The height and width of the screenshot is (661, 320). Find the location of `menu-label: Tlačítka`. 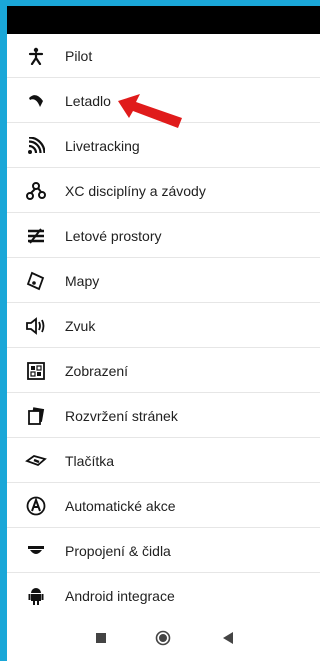

menu-label: Tlačítka is located at coordinates (90, 460).